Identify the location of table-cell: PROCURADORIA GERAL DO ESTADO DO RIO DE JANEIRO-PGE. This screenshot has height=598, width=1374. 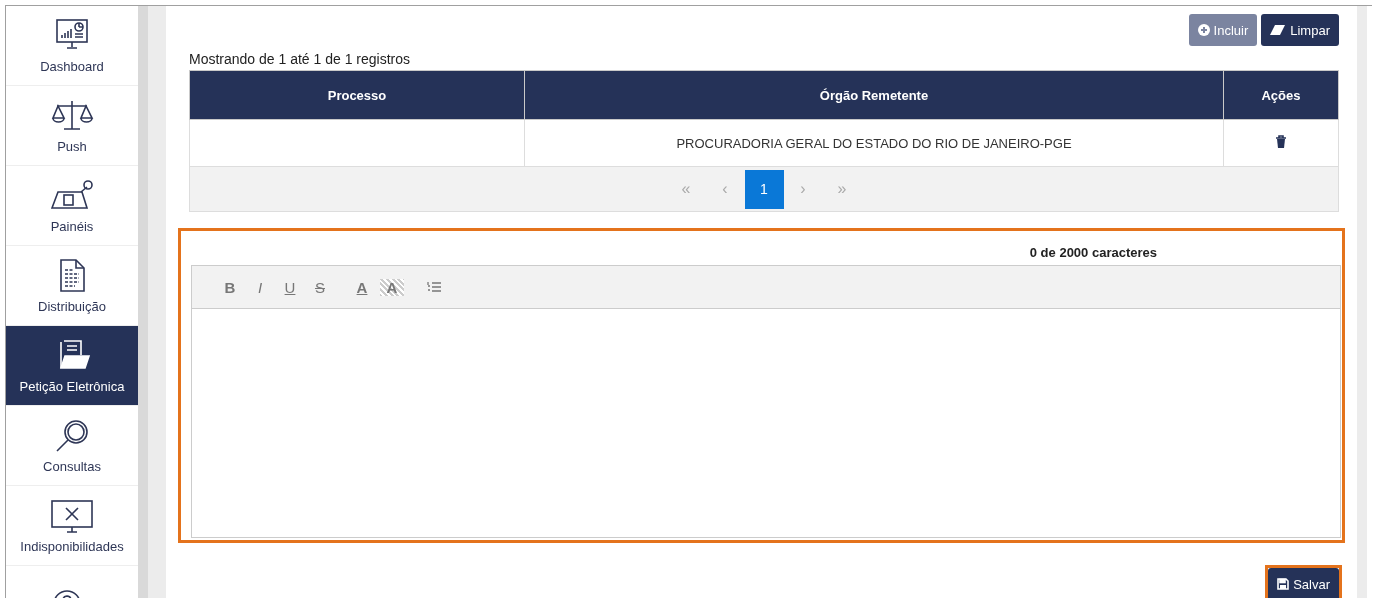
(874, 143).